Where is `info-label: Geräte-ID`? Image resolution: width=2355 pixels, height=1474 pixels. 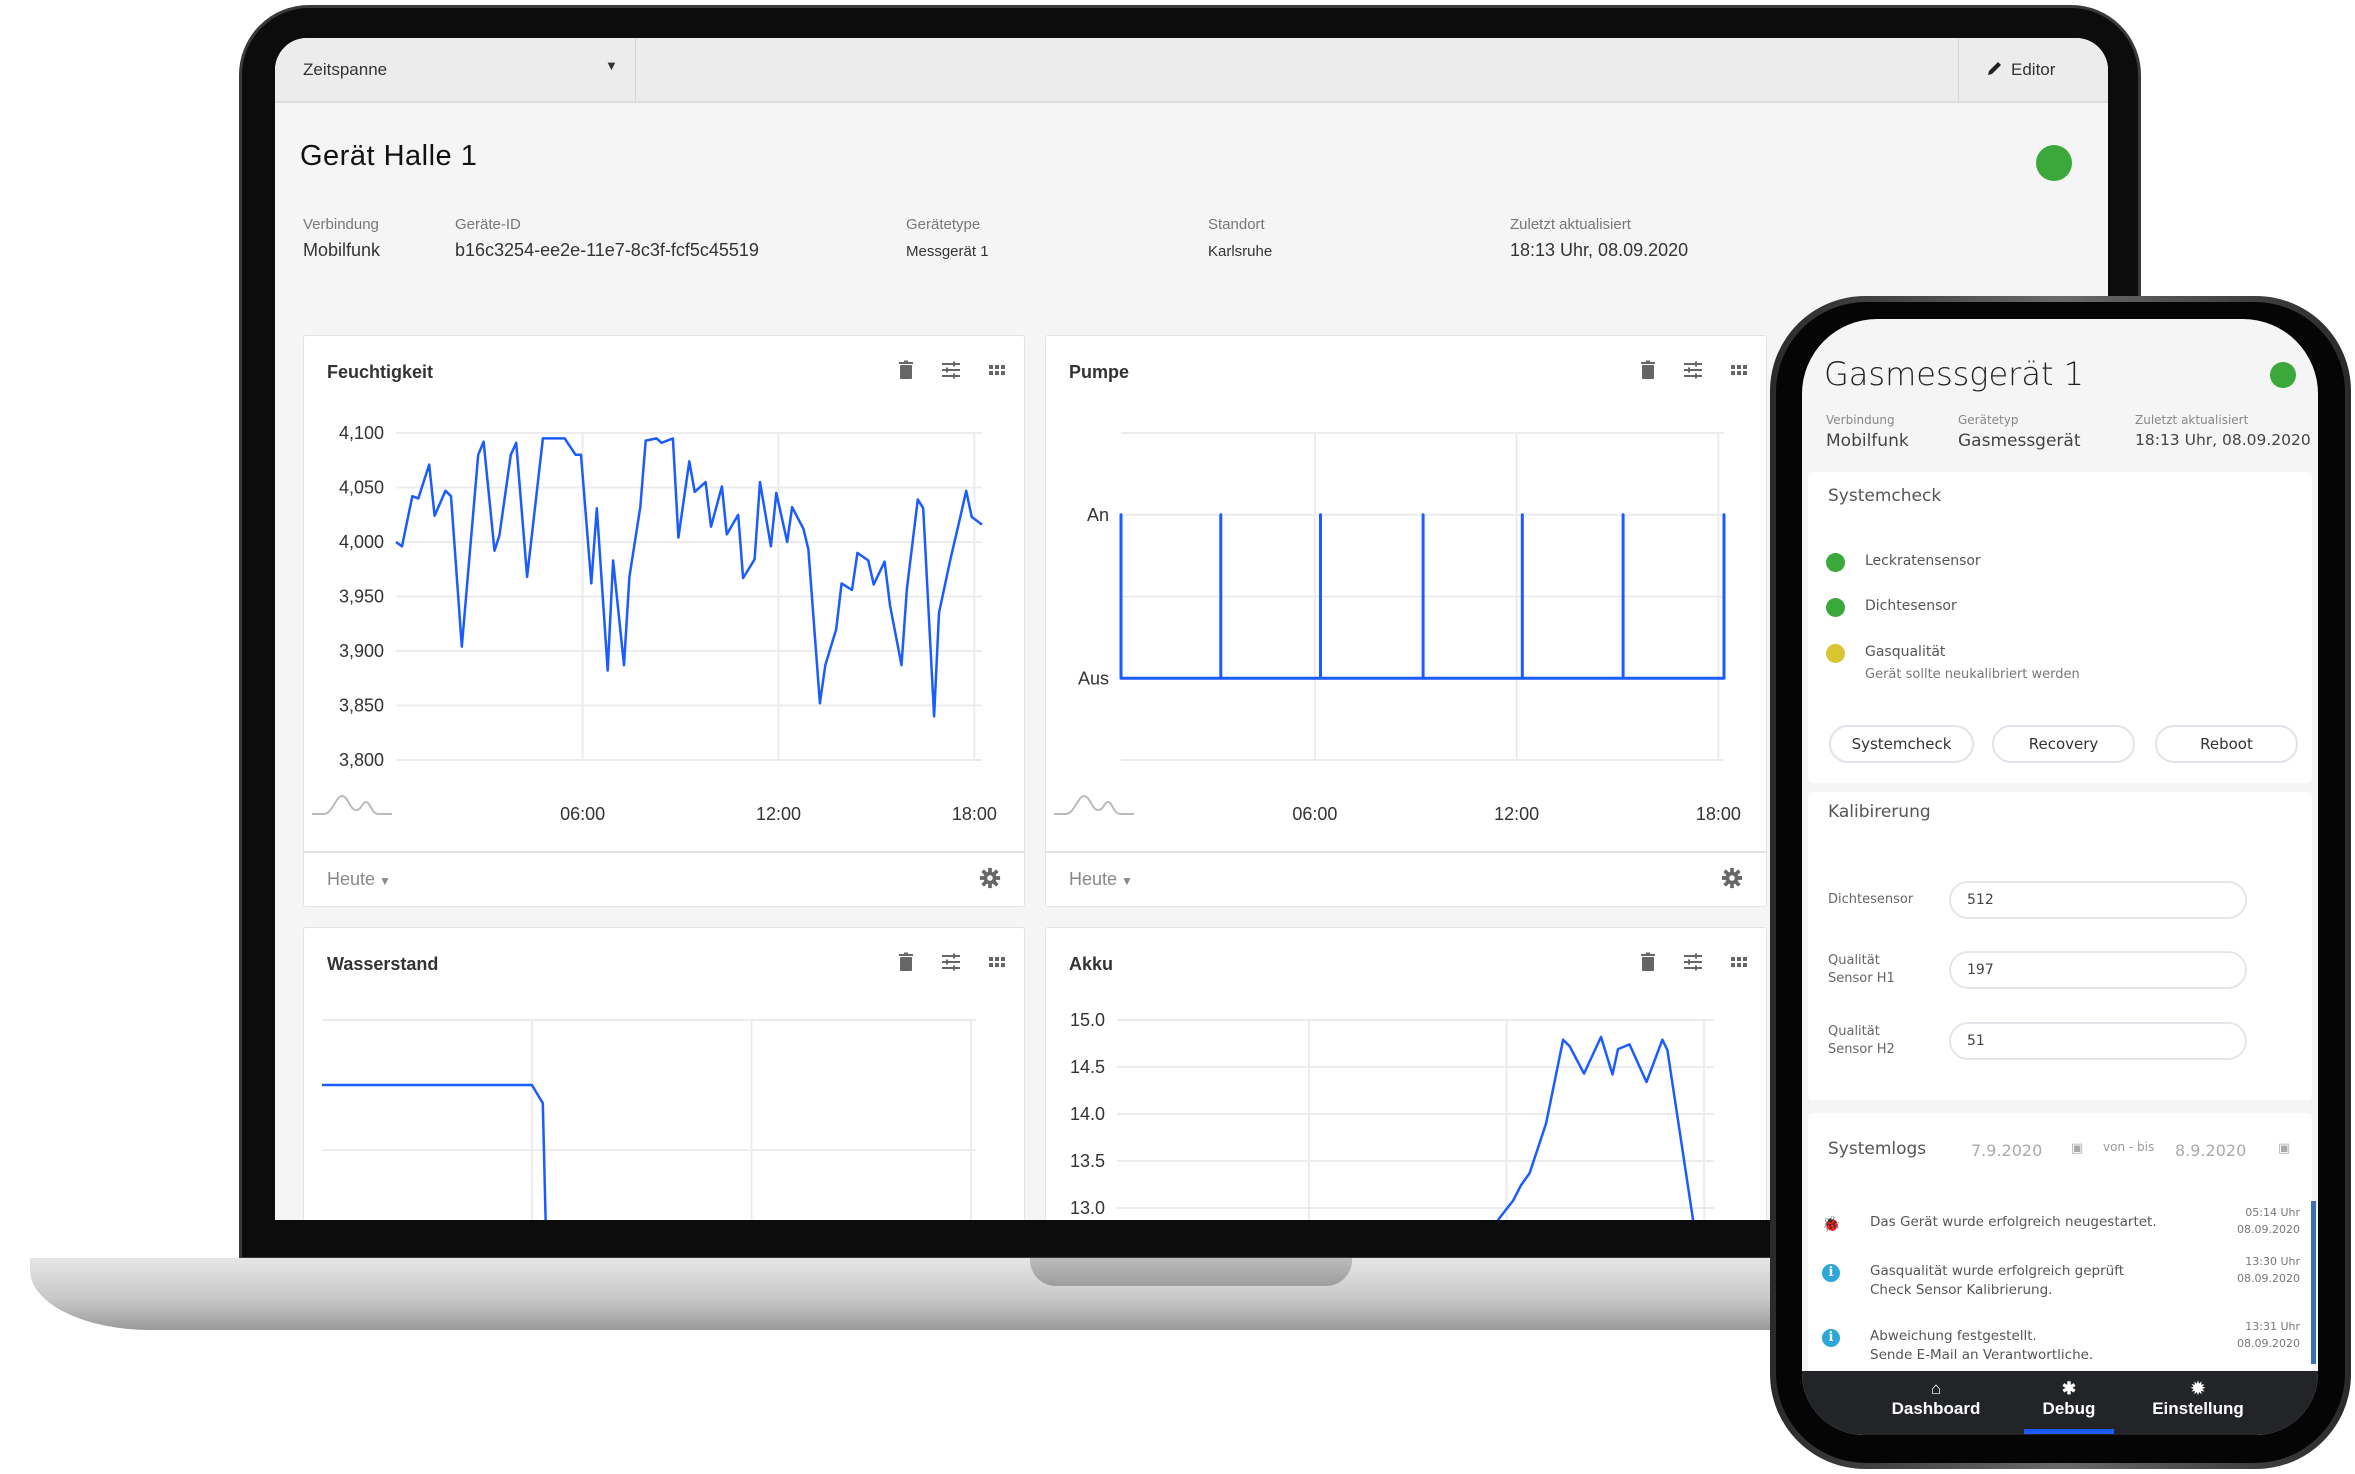 info-label: Geräte-ID is located at coordinates (488, 224).